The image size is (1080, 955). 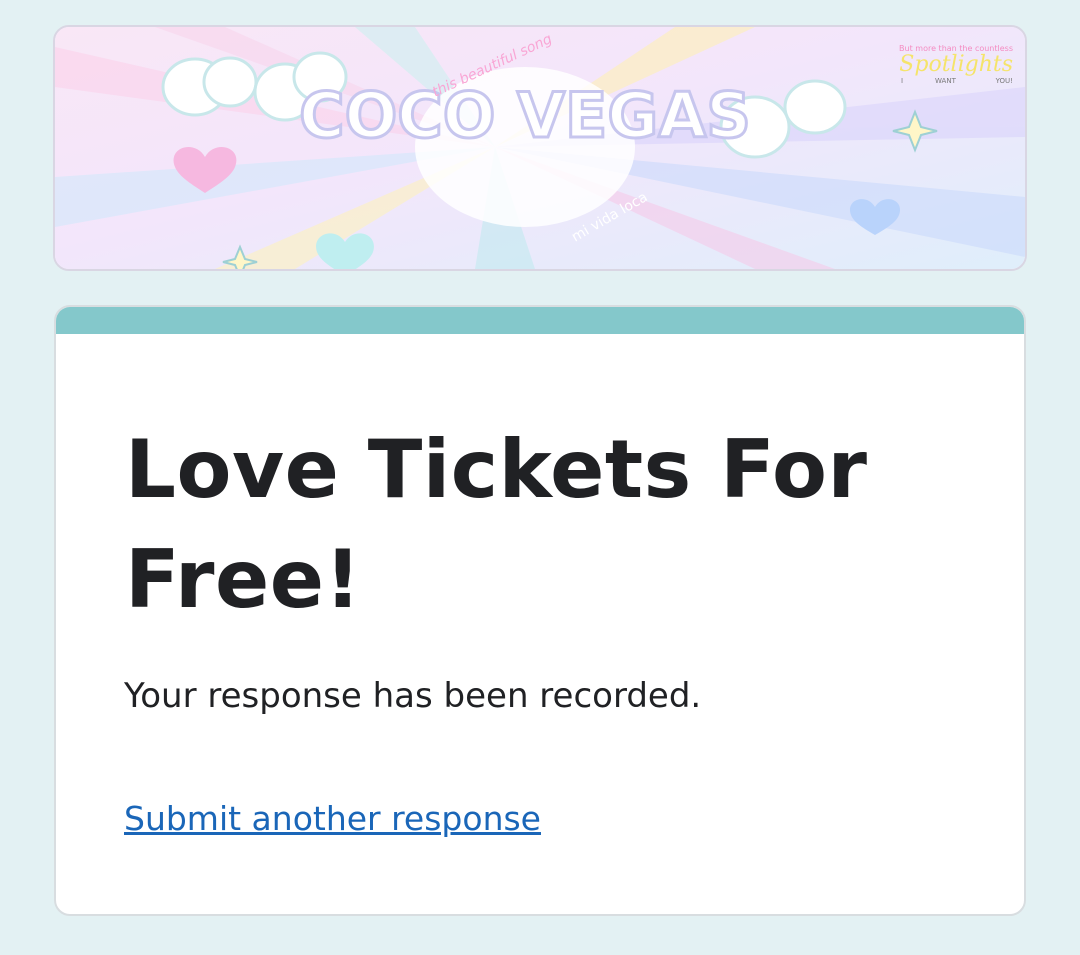 What do you see at coordinates (332, 818) in the screenshot?
I see `submit-another-response-link: Submit another response` at bounding box center [332, 818].